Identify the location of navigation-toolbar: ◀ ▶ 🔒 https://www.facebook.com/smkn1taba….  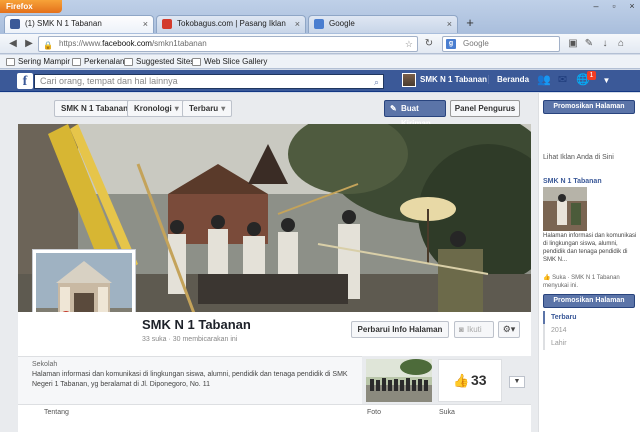
(320, 44).